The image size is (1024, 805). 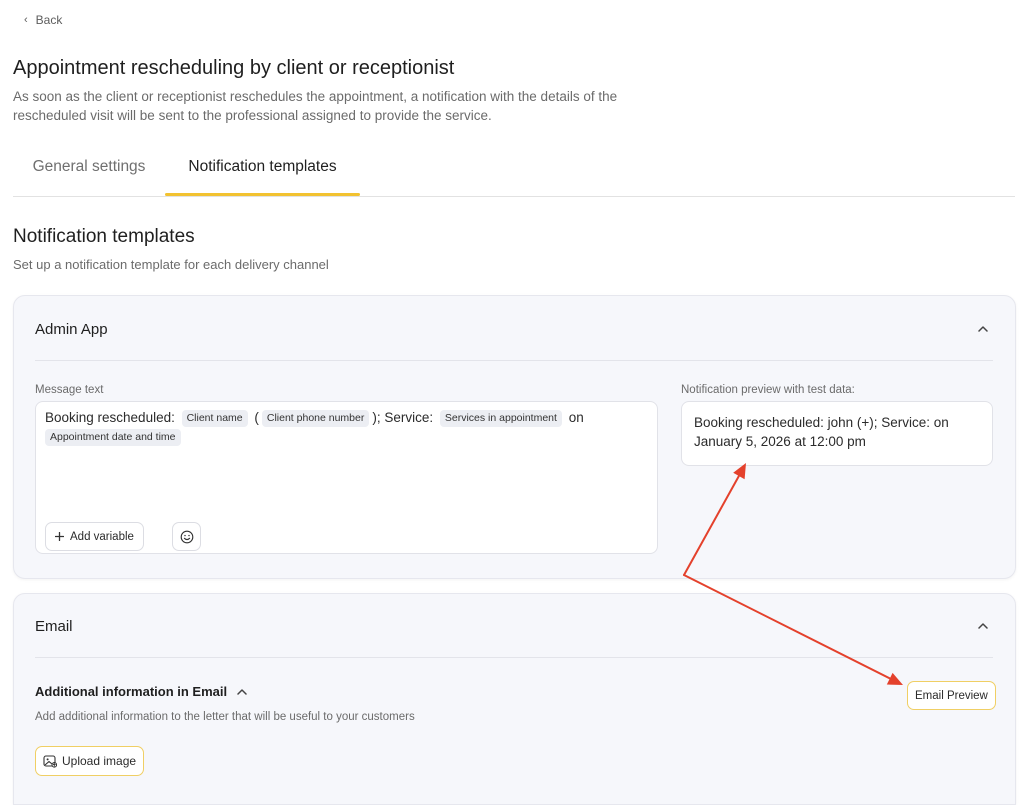 I want to click on upload-image-label: Upload image, so click(x=99, y=761).